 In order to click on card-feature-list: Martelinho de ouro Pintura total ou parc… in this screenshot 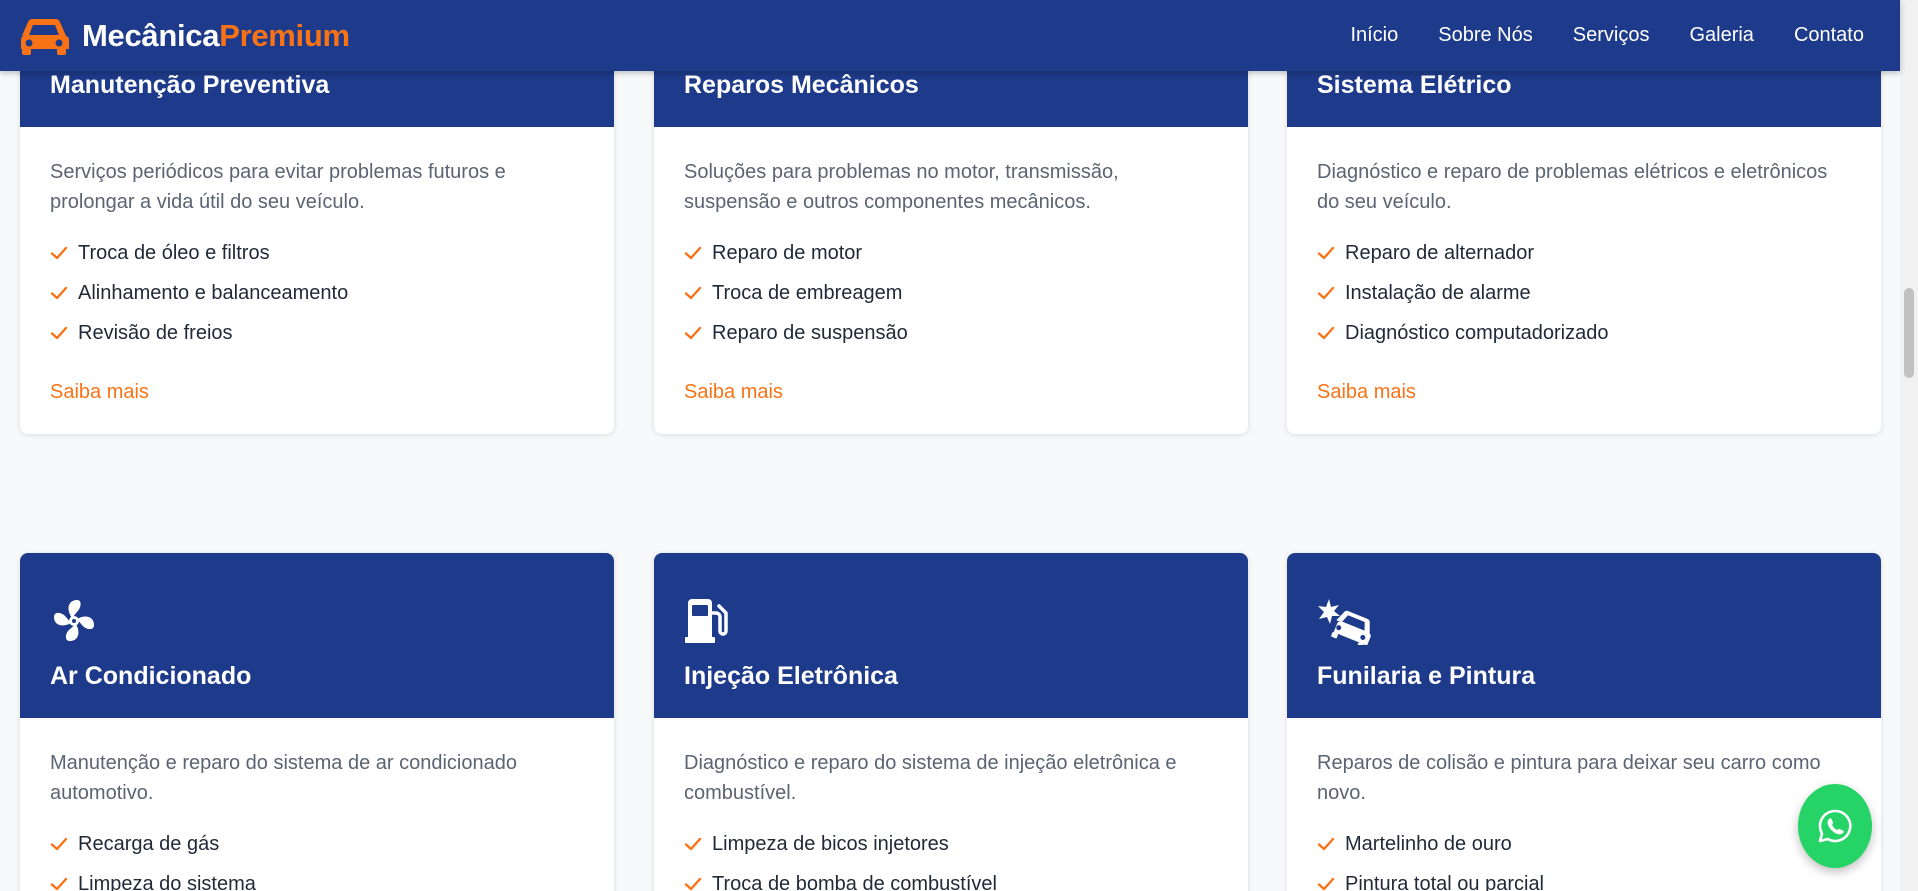, I will do `click(1584, 857)`.